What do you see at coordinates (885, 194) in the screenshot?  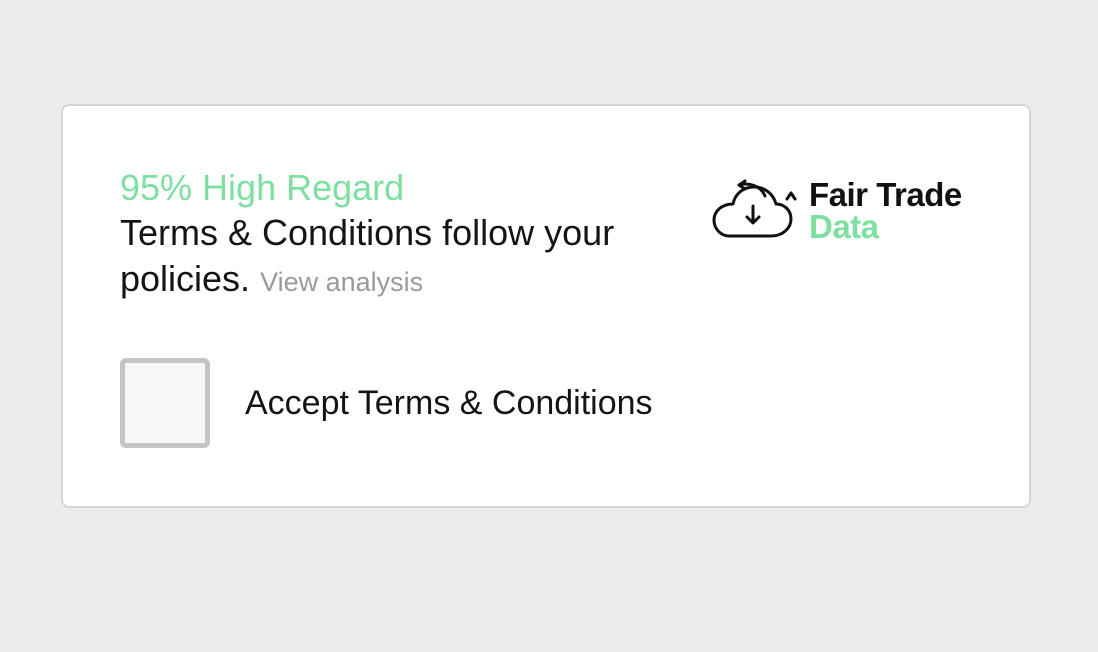 I see `brand-name-line1: Fair Trade` at bounding box center [885, 194].